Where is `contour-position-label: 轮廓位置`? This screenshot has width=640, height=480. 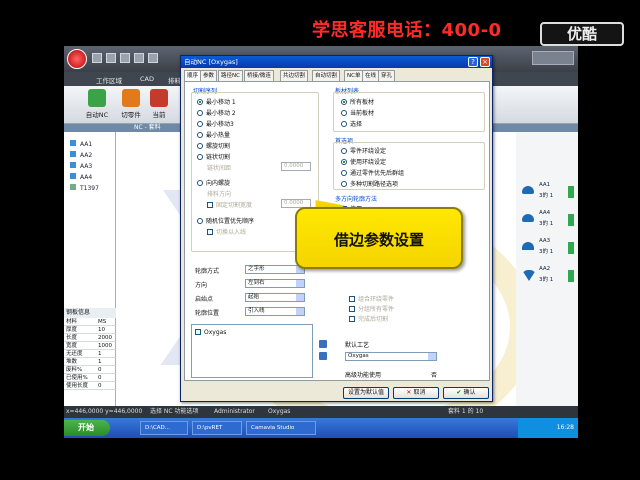 contour-position-label: 轮廓位置 is located at coordinates (207, 313).